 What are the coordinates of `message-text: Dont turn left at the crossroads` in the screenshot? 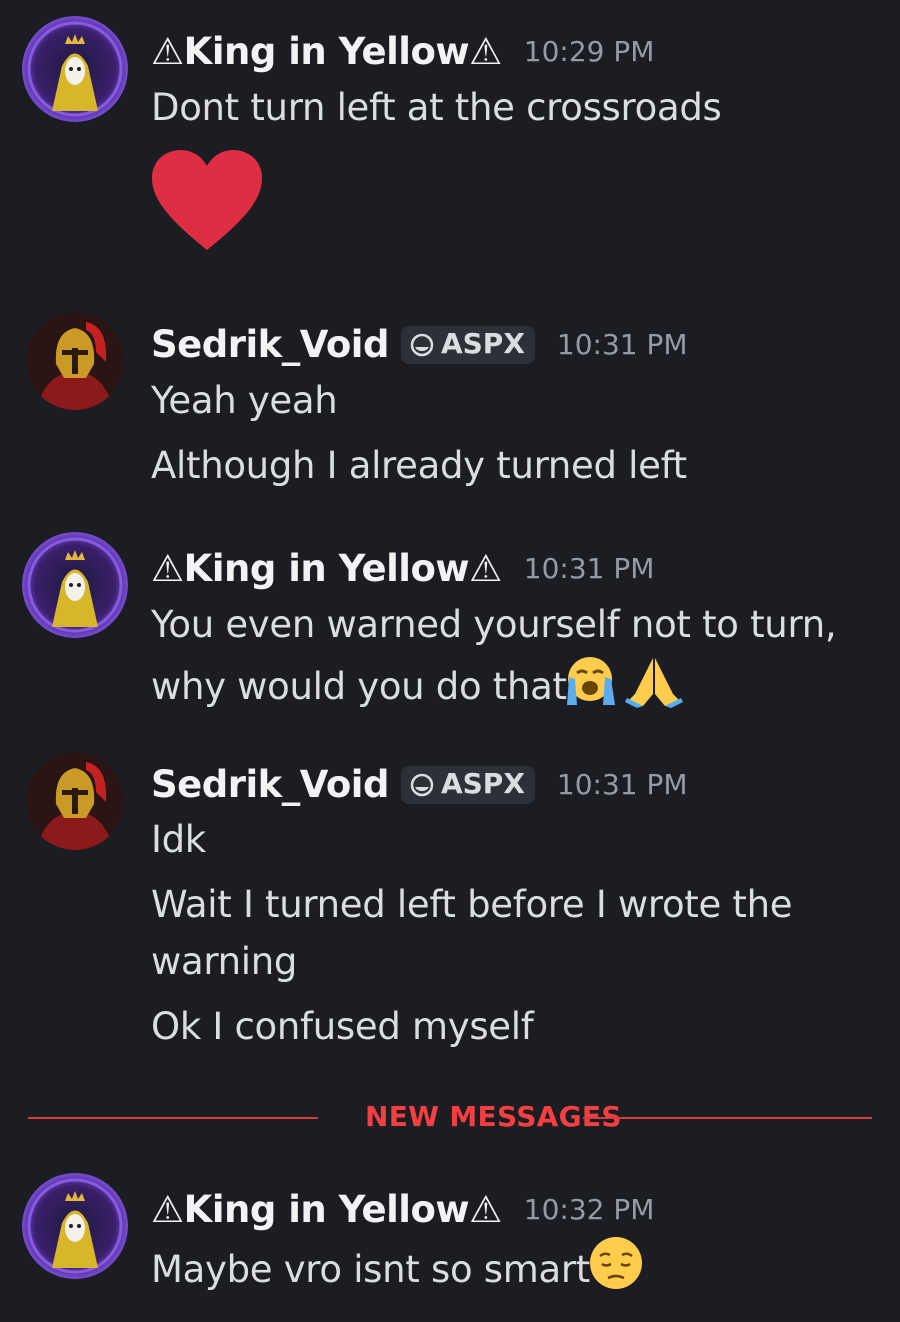 It's located at (436, 107).